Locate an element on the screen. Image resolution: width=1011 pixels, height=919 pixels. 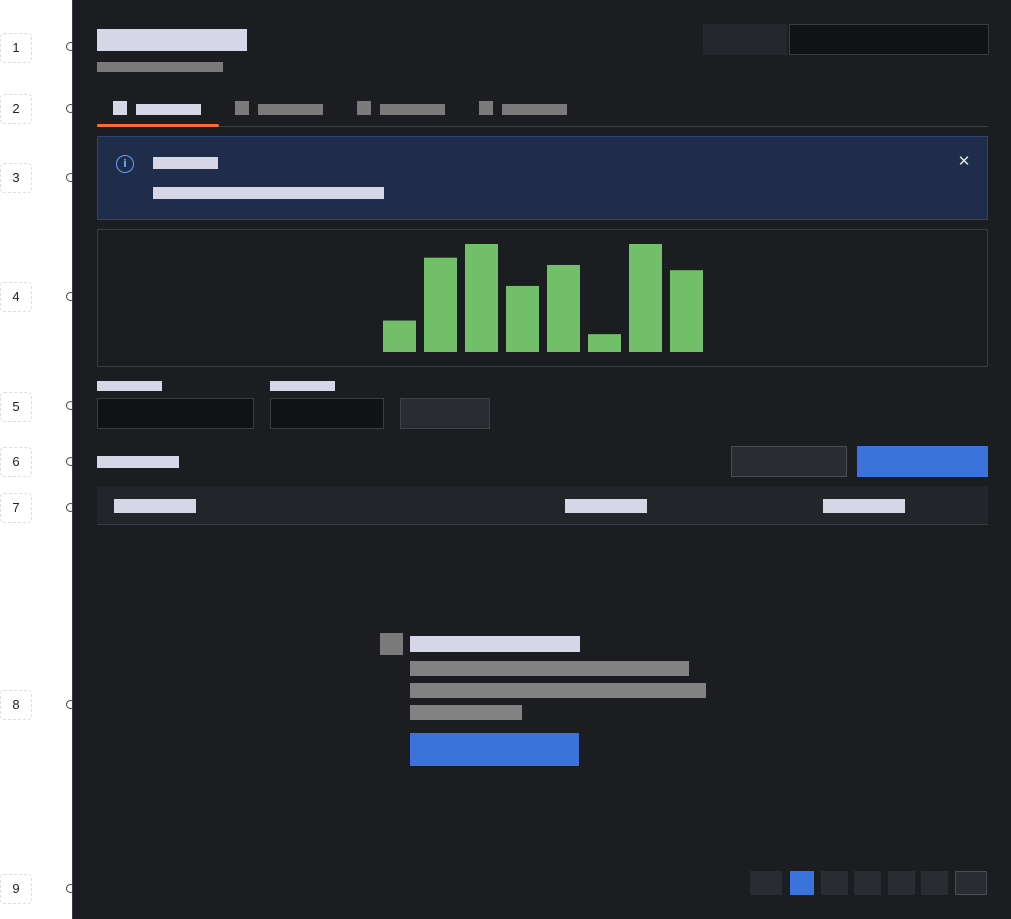
filter-button is located at coordinates (445, 413).